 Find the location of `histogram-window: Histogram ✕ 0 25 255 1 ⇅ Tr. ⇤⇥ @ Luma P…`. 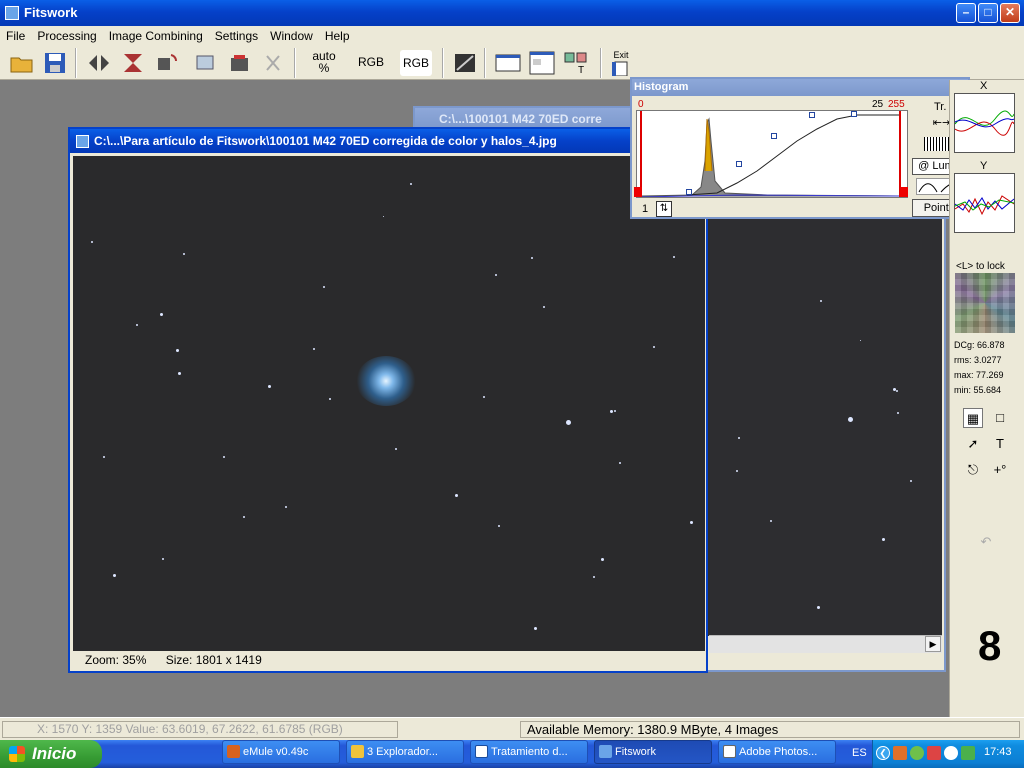

histogram-window: Histogram ✕ 0 25 255 1 ⇅ Tr. ⇤⇥ @ Luma P… is located at coordinates (800, 148).